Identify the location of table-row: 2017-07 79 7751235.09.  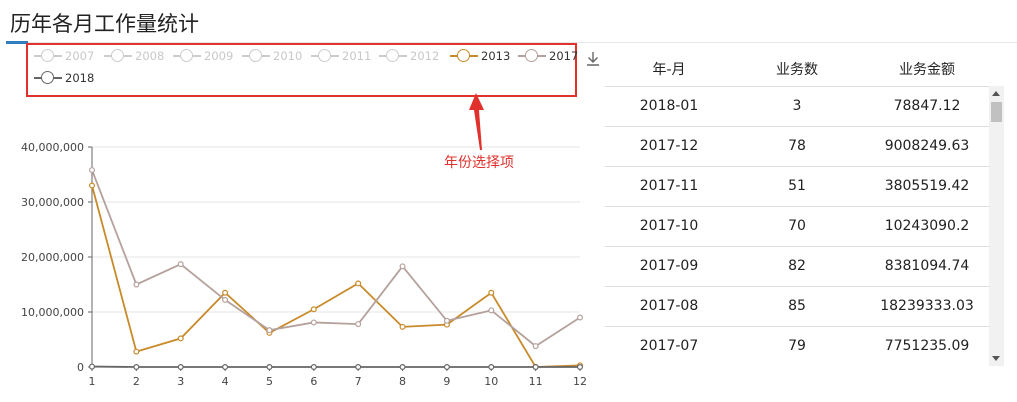
(797, 346).